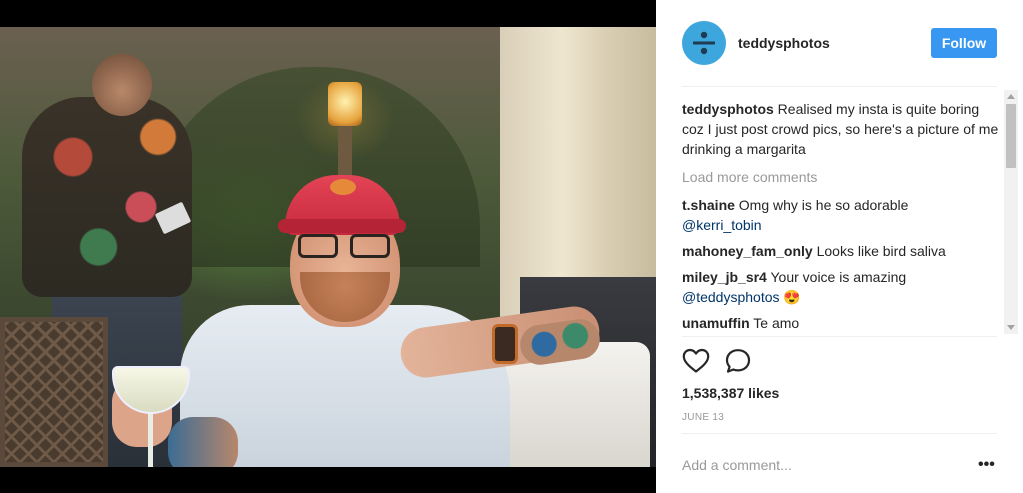 Image resolution: width=1023 pixels, height=493 pixels. What do you see at coordinates (343, 187) in the screenshot?
I see `cap-logo` at bounding box center [343, 187].